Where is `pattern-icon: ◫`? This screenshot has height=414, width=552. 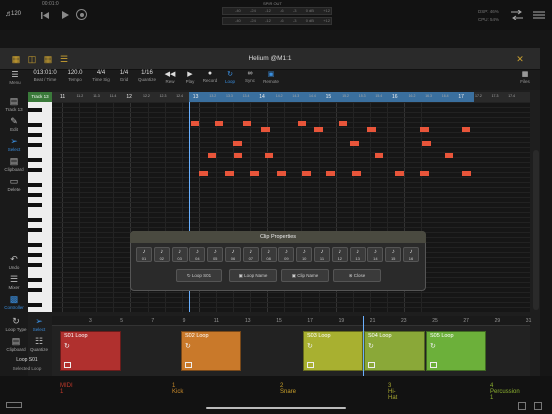
pattern-icon: ◫ is located at coordinates (32, 59).